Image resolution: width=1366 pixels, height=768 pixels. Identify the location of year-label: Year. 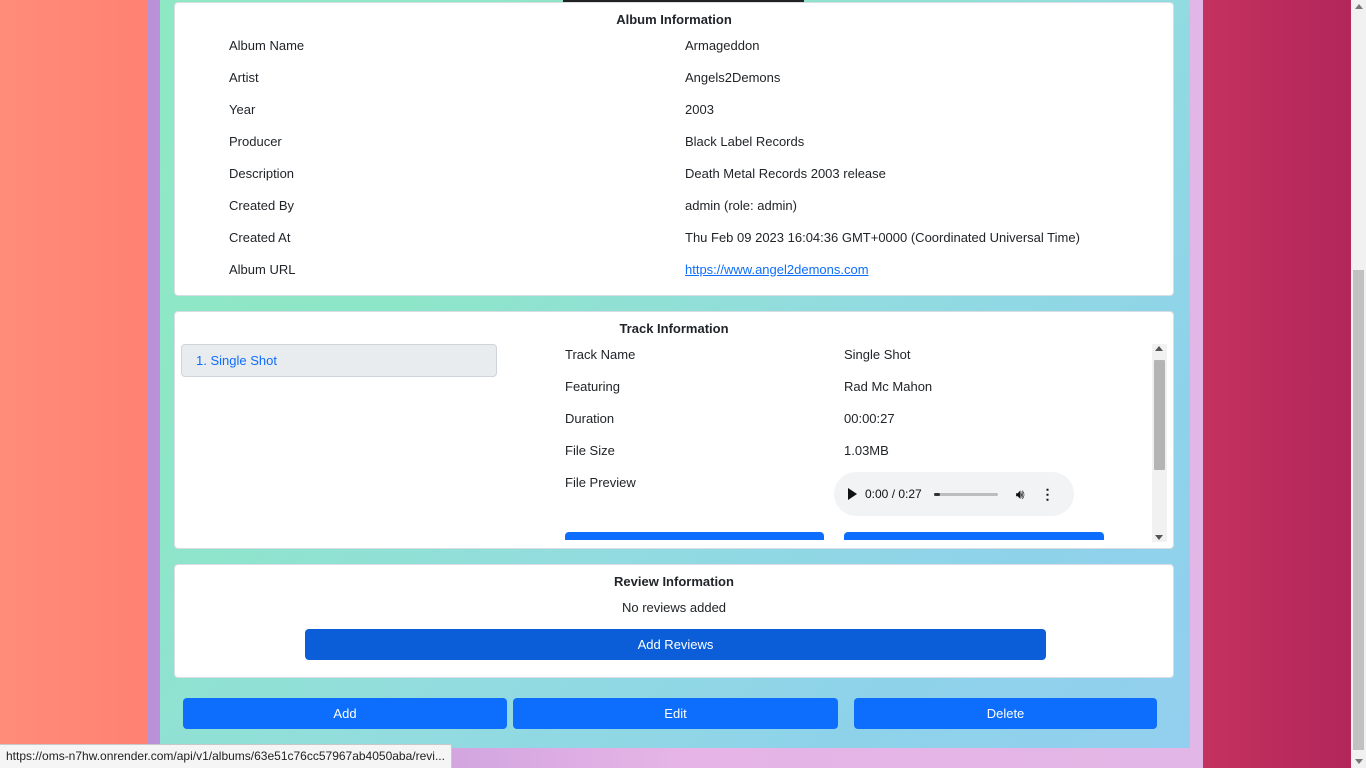
(242, 109).